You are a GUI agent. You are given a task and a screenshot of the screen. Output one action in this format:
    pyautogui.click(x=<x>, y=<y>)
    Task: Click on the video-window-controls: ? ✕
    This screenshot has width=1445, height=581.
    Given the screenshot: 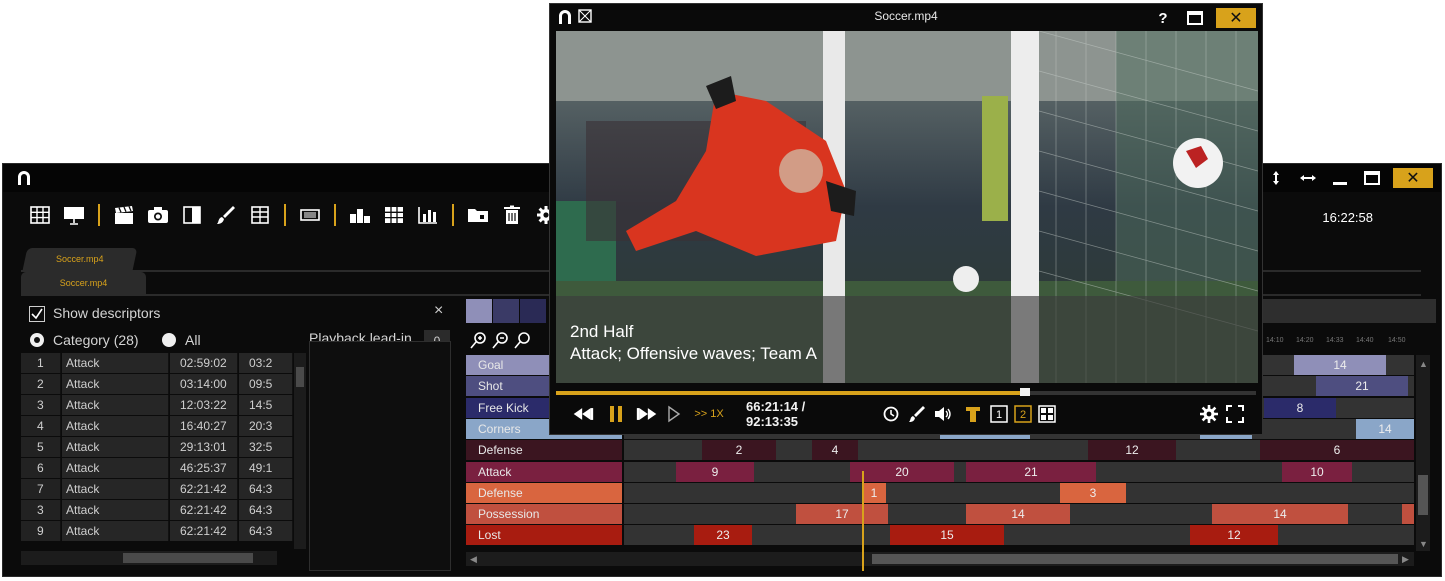 What is the action you would take?
    pyautogui.click(x=1204, y=18)
    